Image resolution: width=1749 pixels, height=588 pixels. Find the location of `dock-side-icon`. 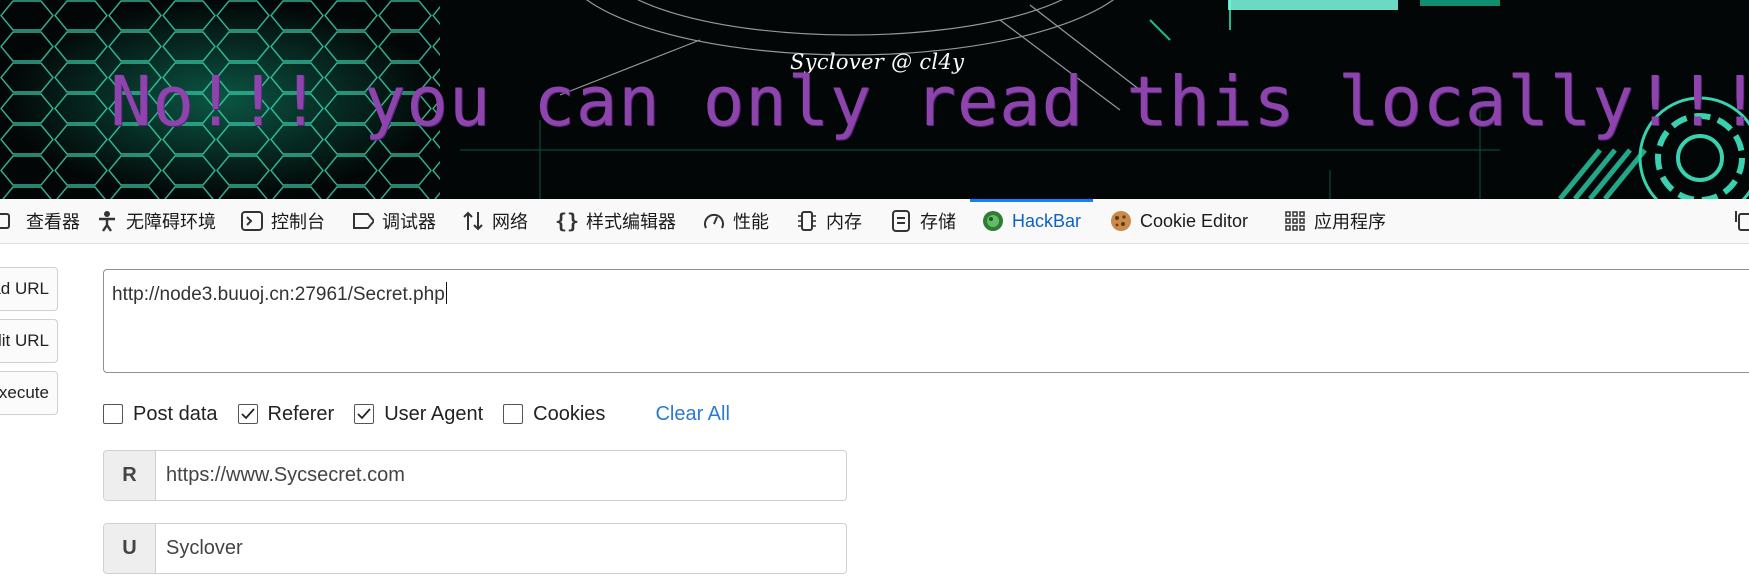

dock-side-icon is located at coordinates (1740, 221).